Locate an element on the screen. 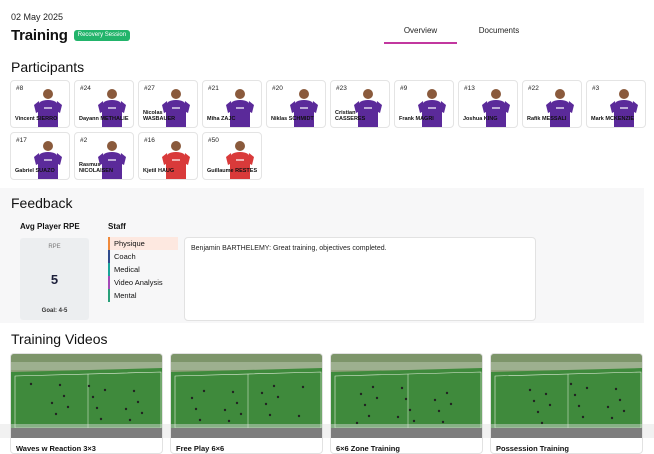  player-number: #9 is located at coordinates (404, 88).